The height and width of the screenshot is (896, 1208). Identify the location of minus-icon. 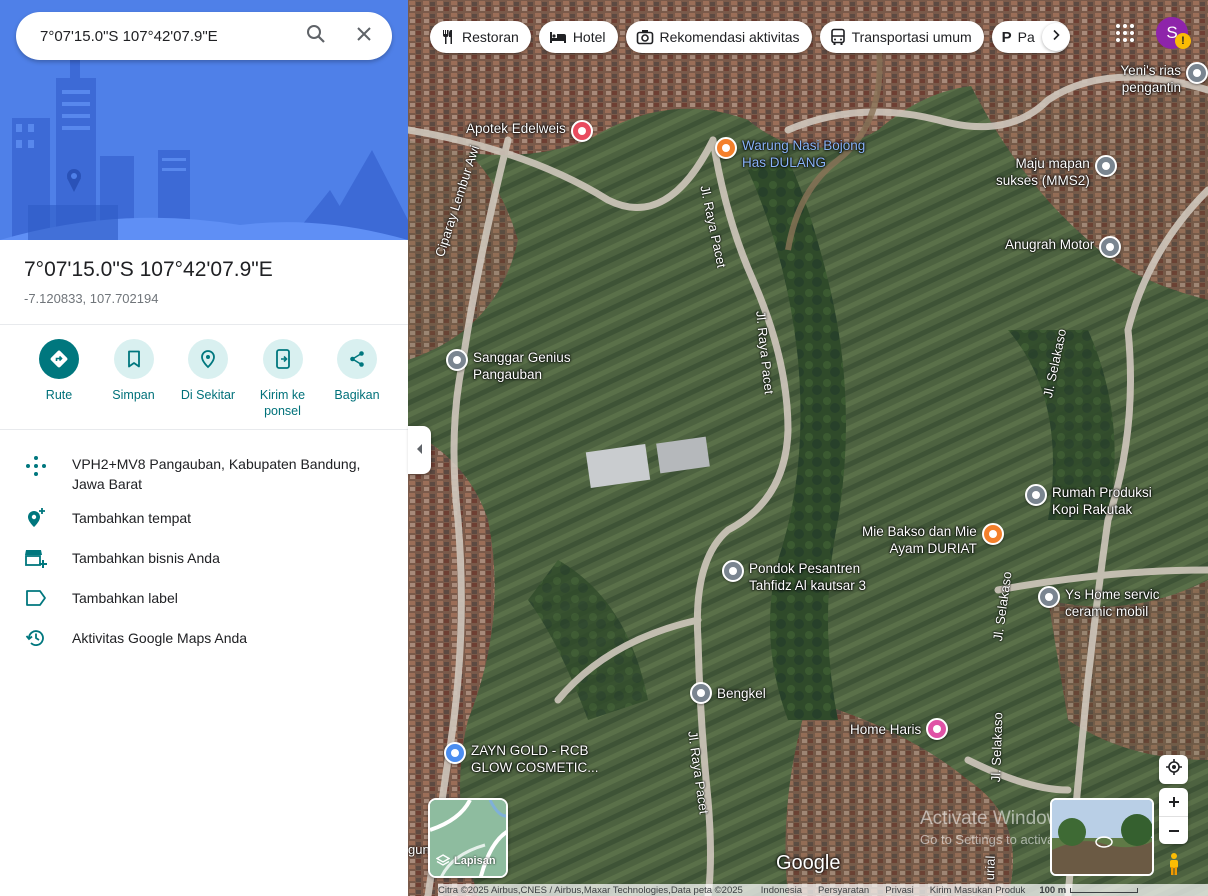
(1173, 830).